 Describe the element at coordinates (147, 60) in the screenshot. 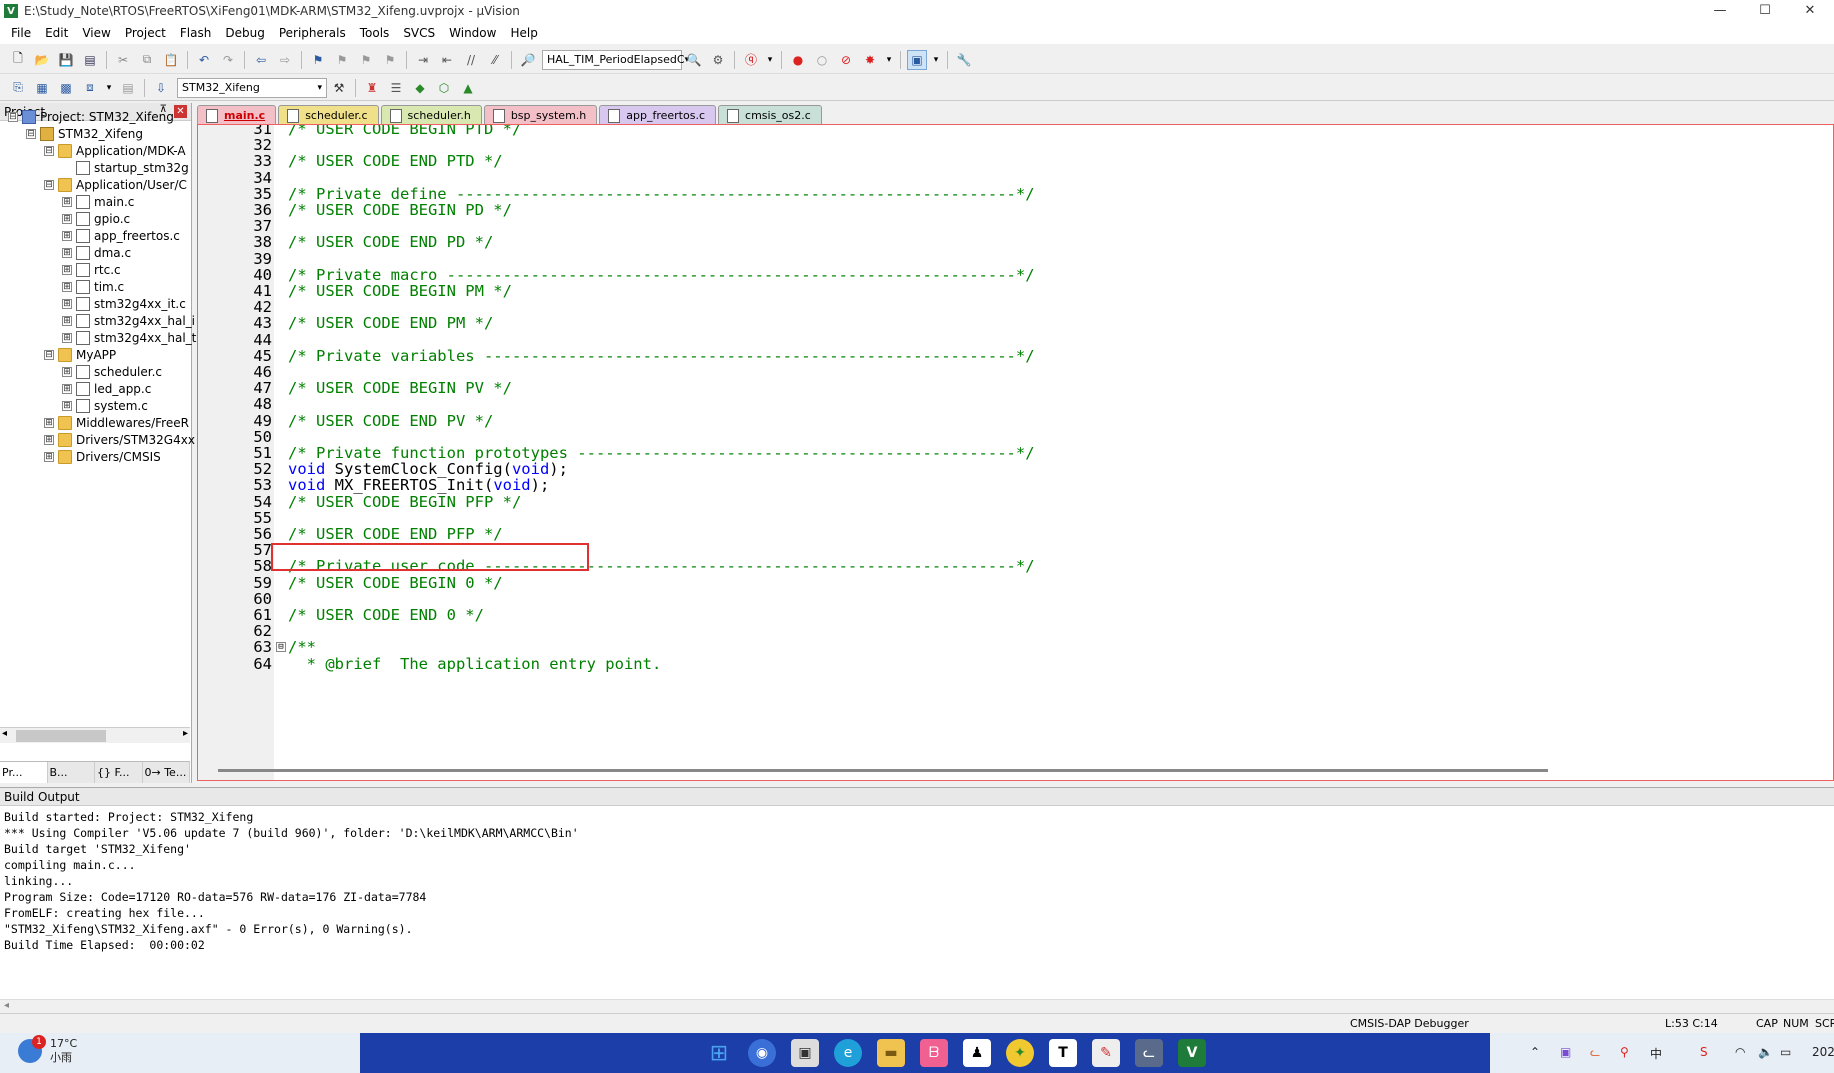

I see `copy-icon: ⧉` at that location.